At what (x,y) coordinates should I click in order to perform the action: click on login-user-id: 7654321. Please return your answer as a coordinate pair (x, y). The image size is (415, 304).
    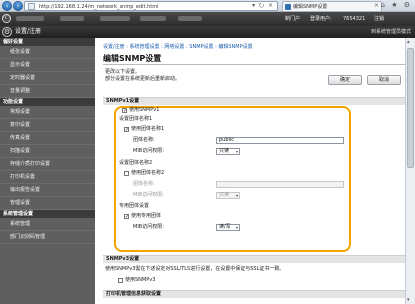
    Looking at the image, I should click on (354, 19).